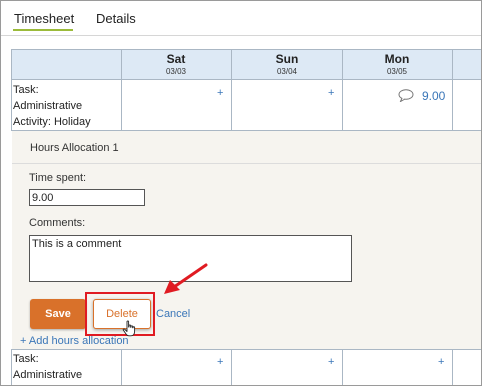 This screenshot has width=482, height=386. Describe the element at coordinates (43, 30) in the screenshot. I see `active-tab-indicator` at that location.